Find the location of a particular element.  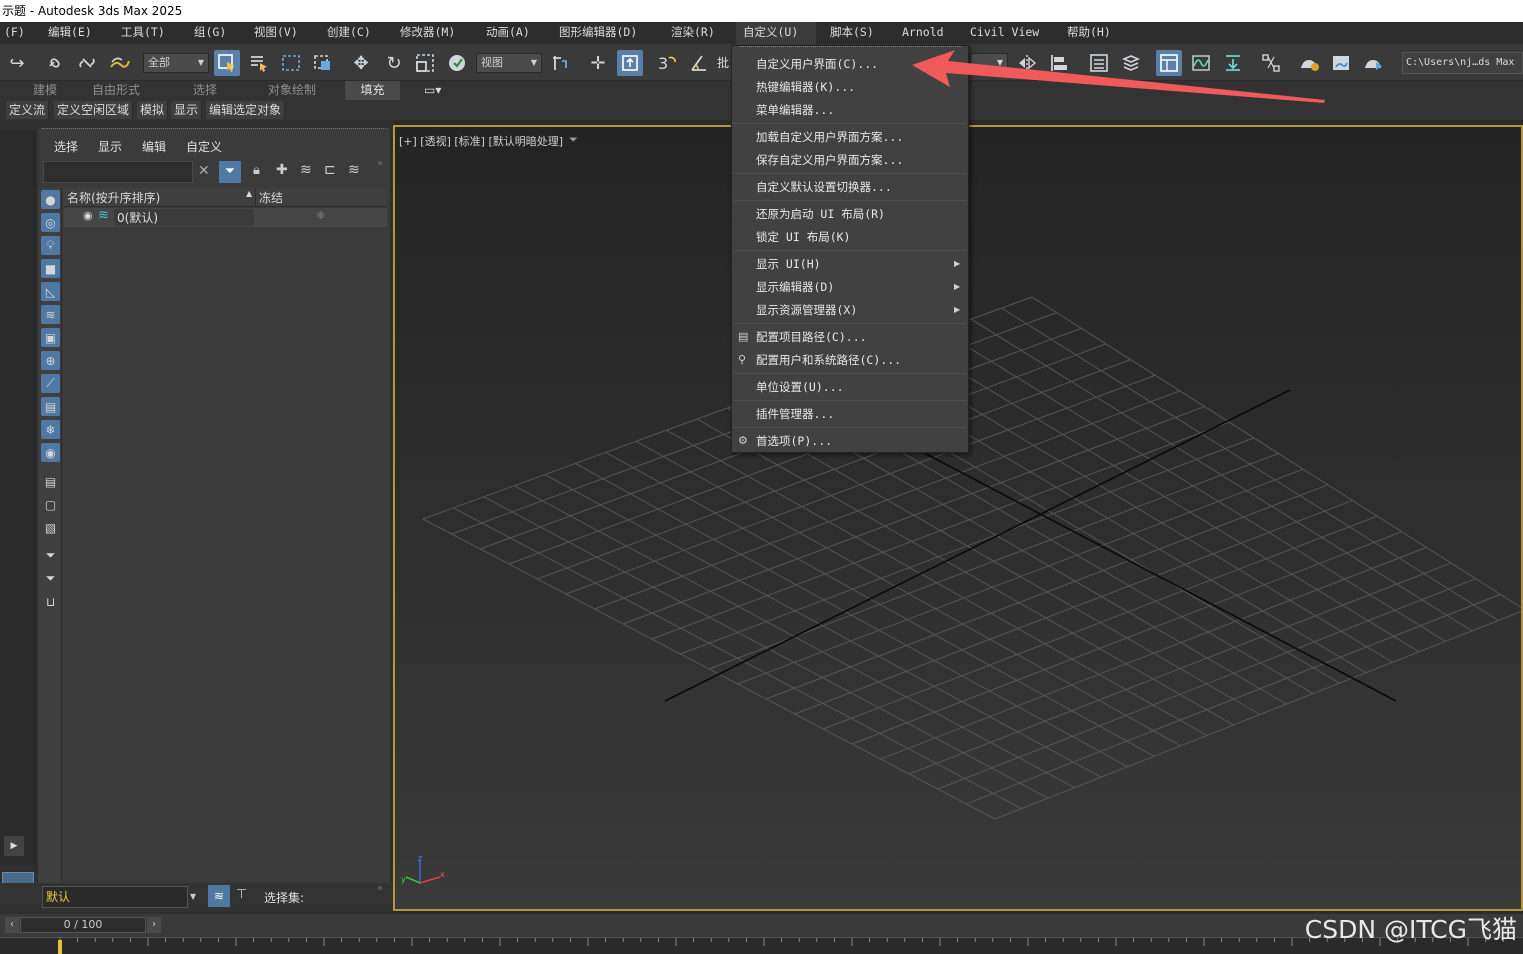

rendered-frame-window-icon is located at coordinates (1341, 63).